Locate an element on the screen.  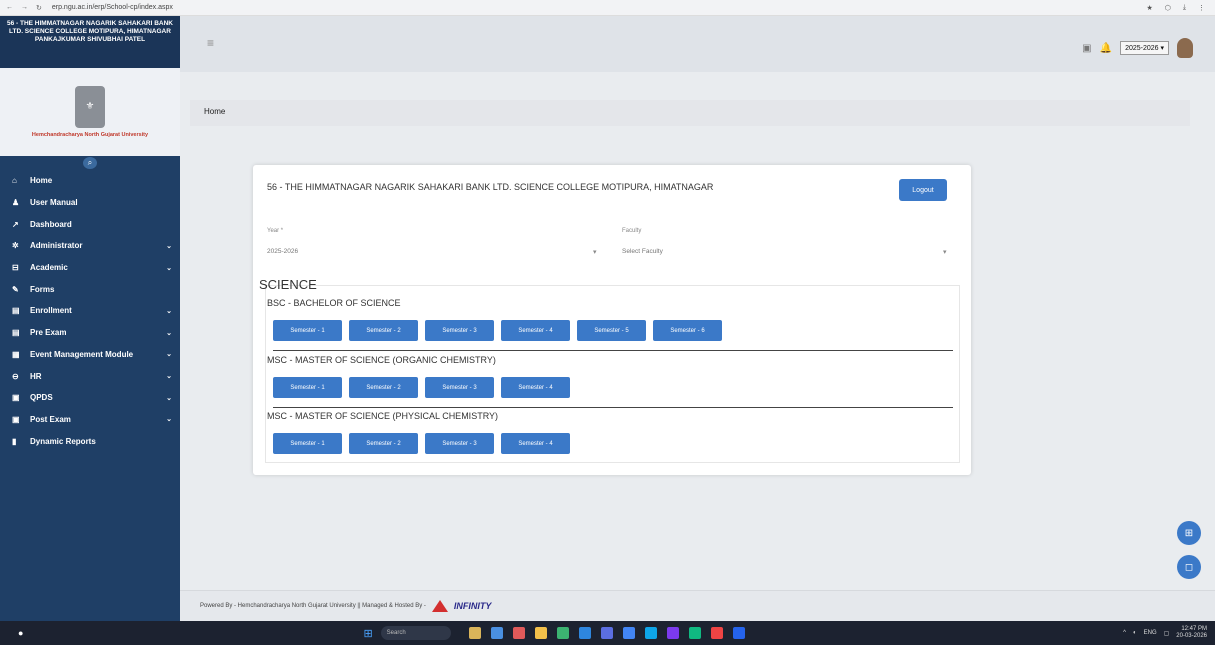
sidebar-item-post-exam: ▣ Post Exam ⌄ is located at coordinates (90, 420).